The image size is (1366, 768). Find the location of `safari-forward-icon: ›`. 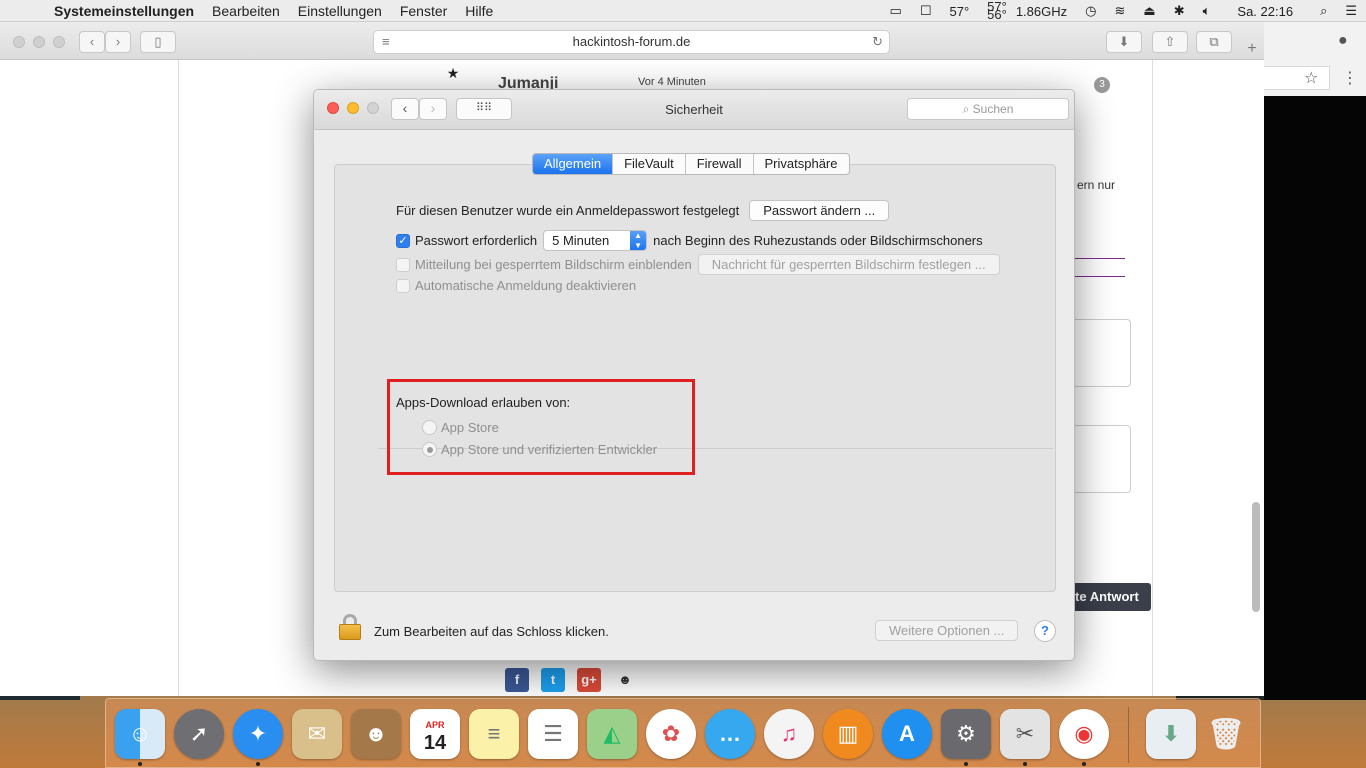

safari-forward-icon: › is located at coordinates (118, 42).